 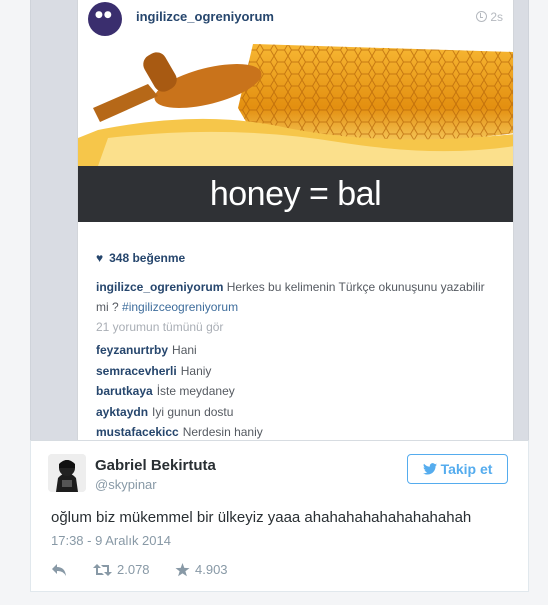 What do you see at coordinates (222, 432) in the screenshot?
I see `comment-text: Nerdesin haniy` at bounding box center [222, 432].